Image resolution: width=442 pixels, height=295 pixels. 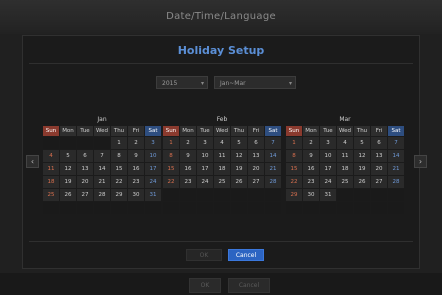 What do you see at coordinates (136, 131) in the screenshot?
I see `weekday-header: Fri` at bounding box center [136, 131].